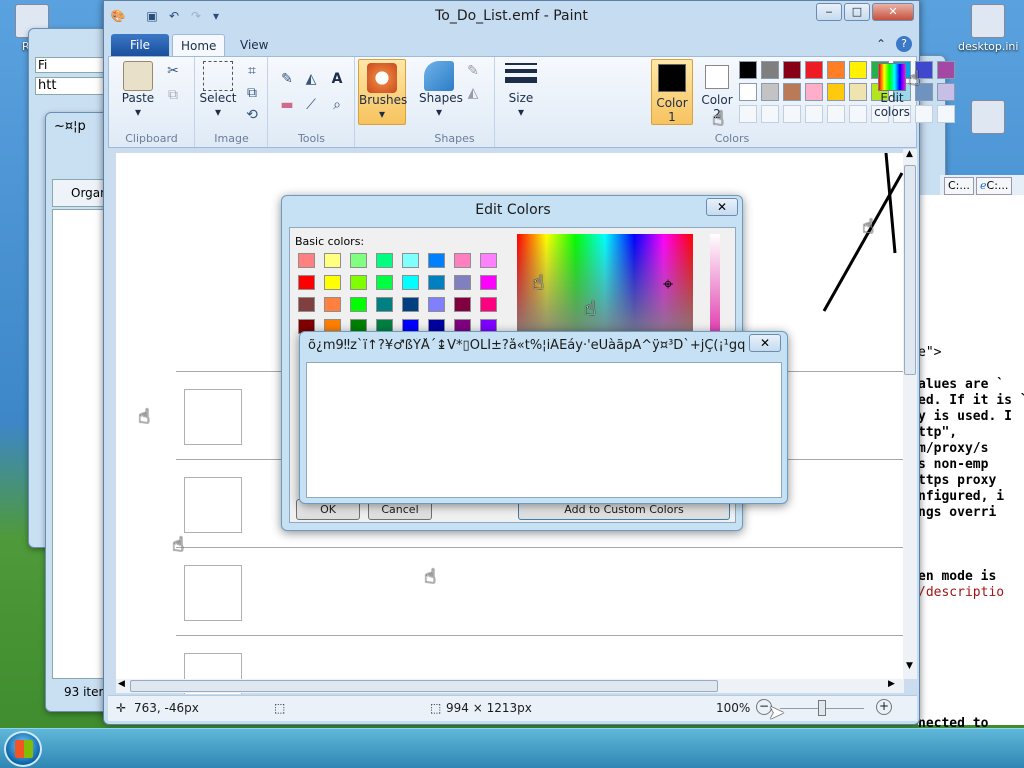  I want to click on garbled-dialog-close-button: ✕, so click(765, 343).